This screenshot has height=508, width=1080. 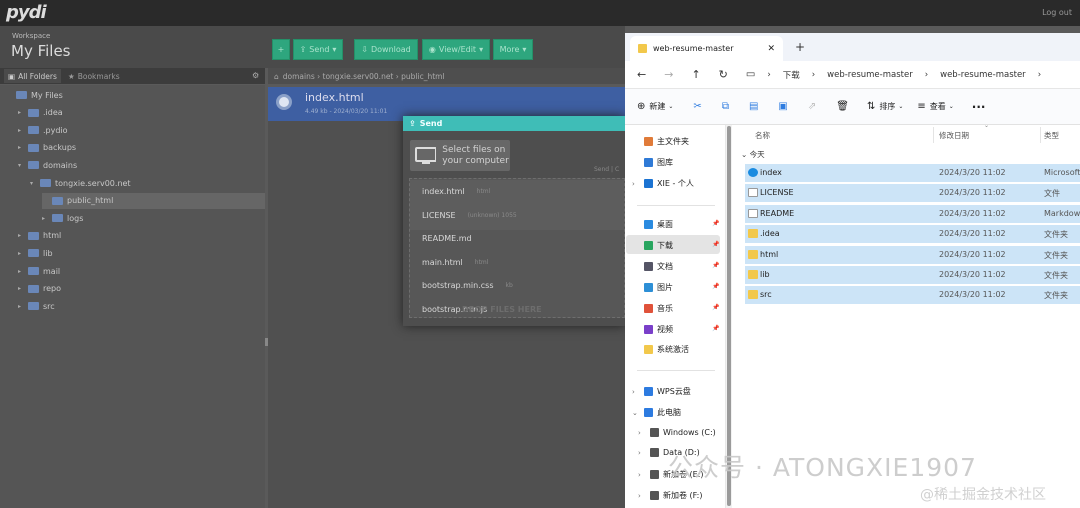 I want to click on nav-item: 下载, so click(x=652, y=245).